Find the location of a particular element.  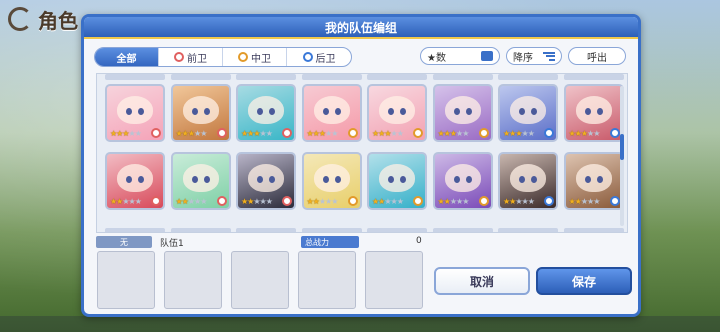

total-power-label: 总战力 is located at coordinates (330, 242).